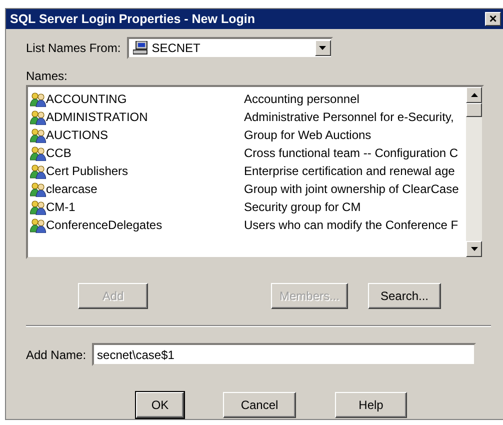  I want to click on group-name: clearcase, so click(72, 189).